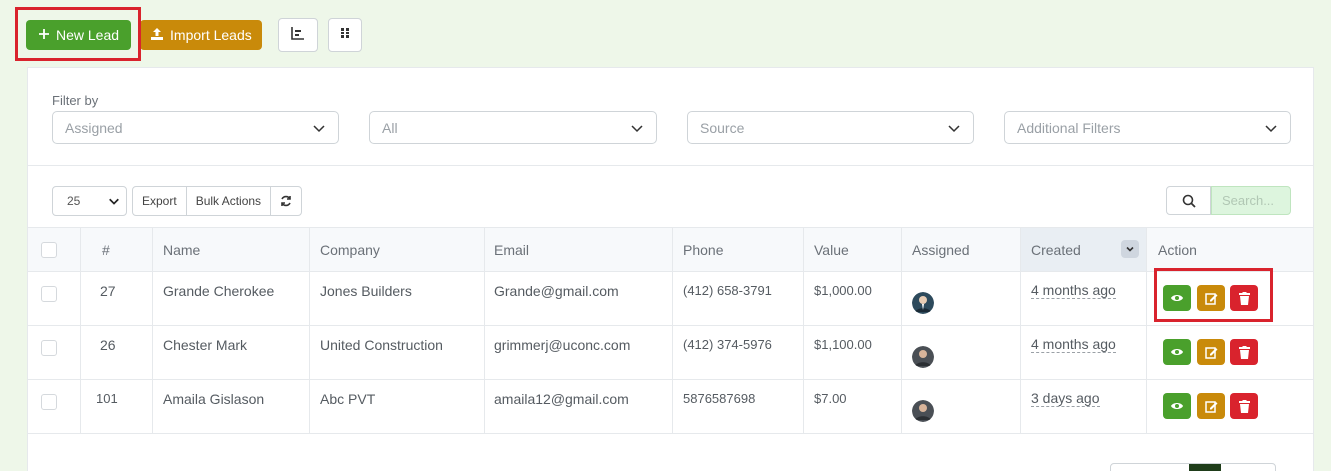 Image resolution: width=1331 pixels, height=471 pixels. What do you see at coordinates (1213, 295) in the screenshot?
I see `action-buttons-highlight-box` at bounding box center [1213, 295].